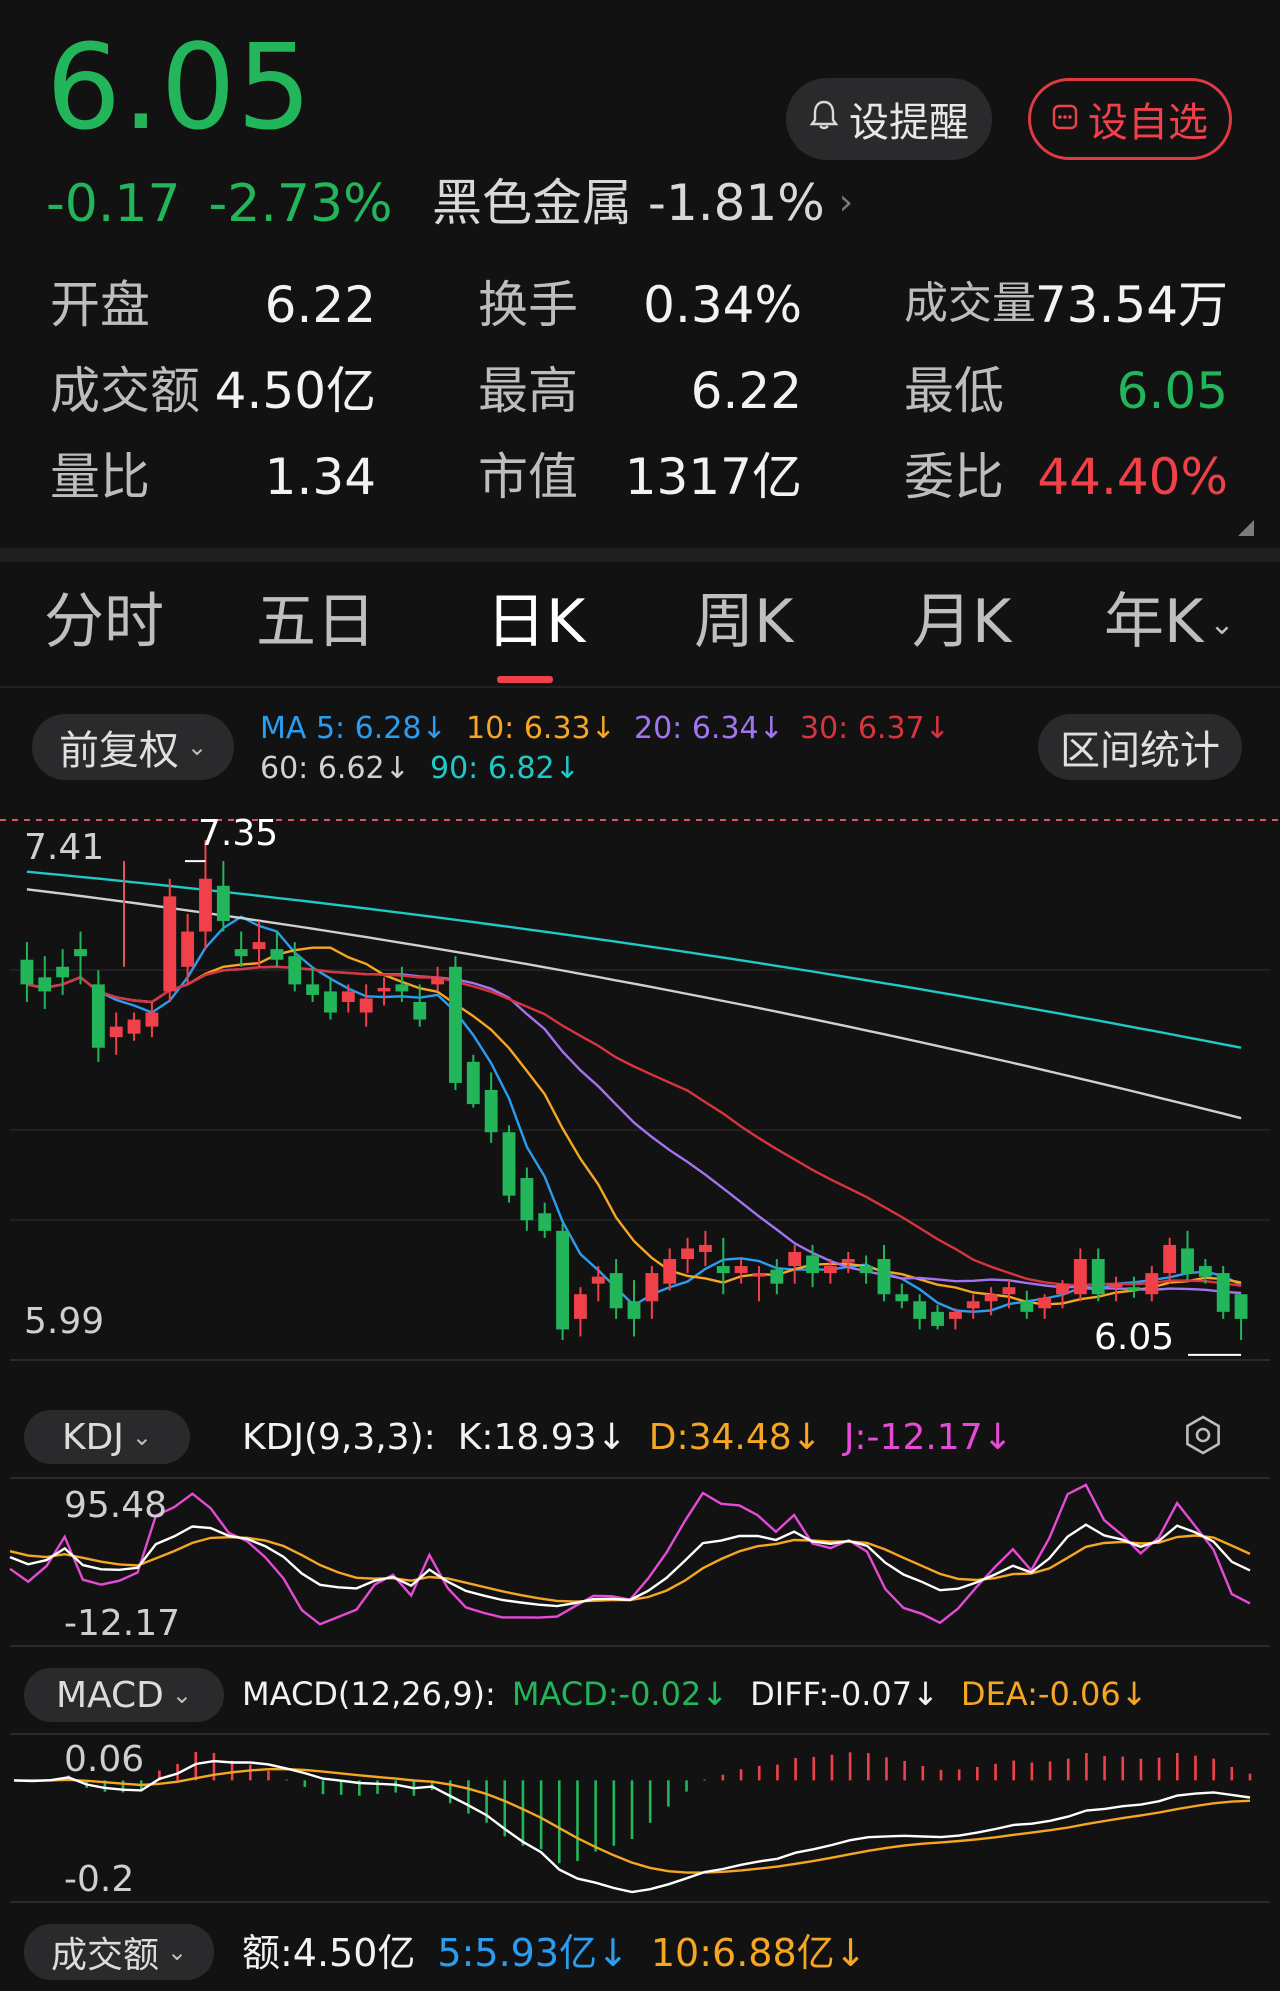  I want to click on kdj-j-line, so click(630, 1554).